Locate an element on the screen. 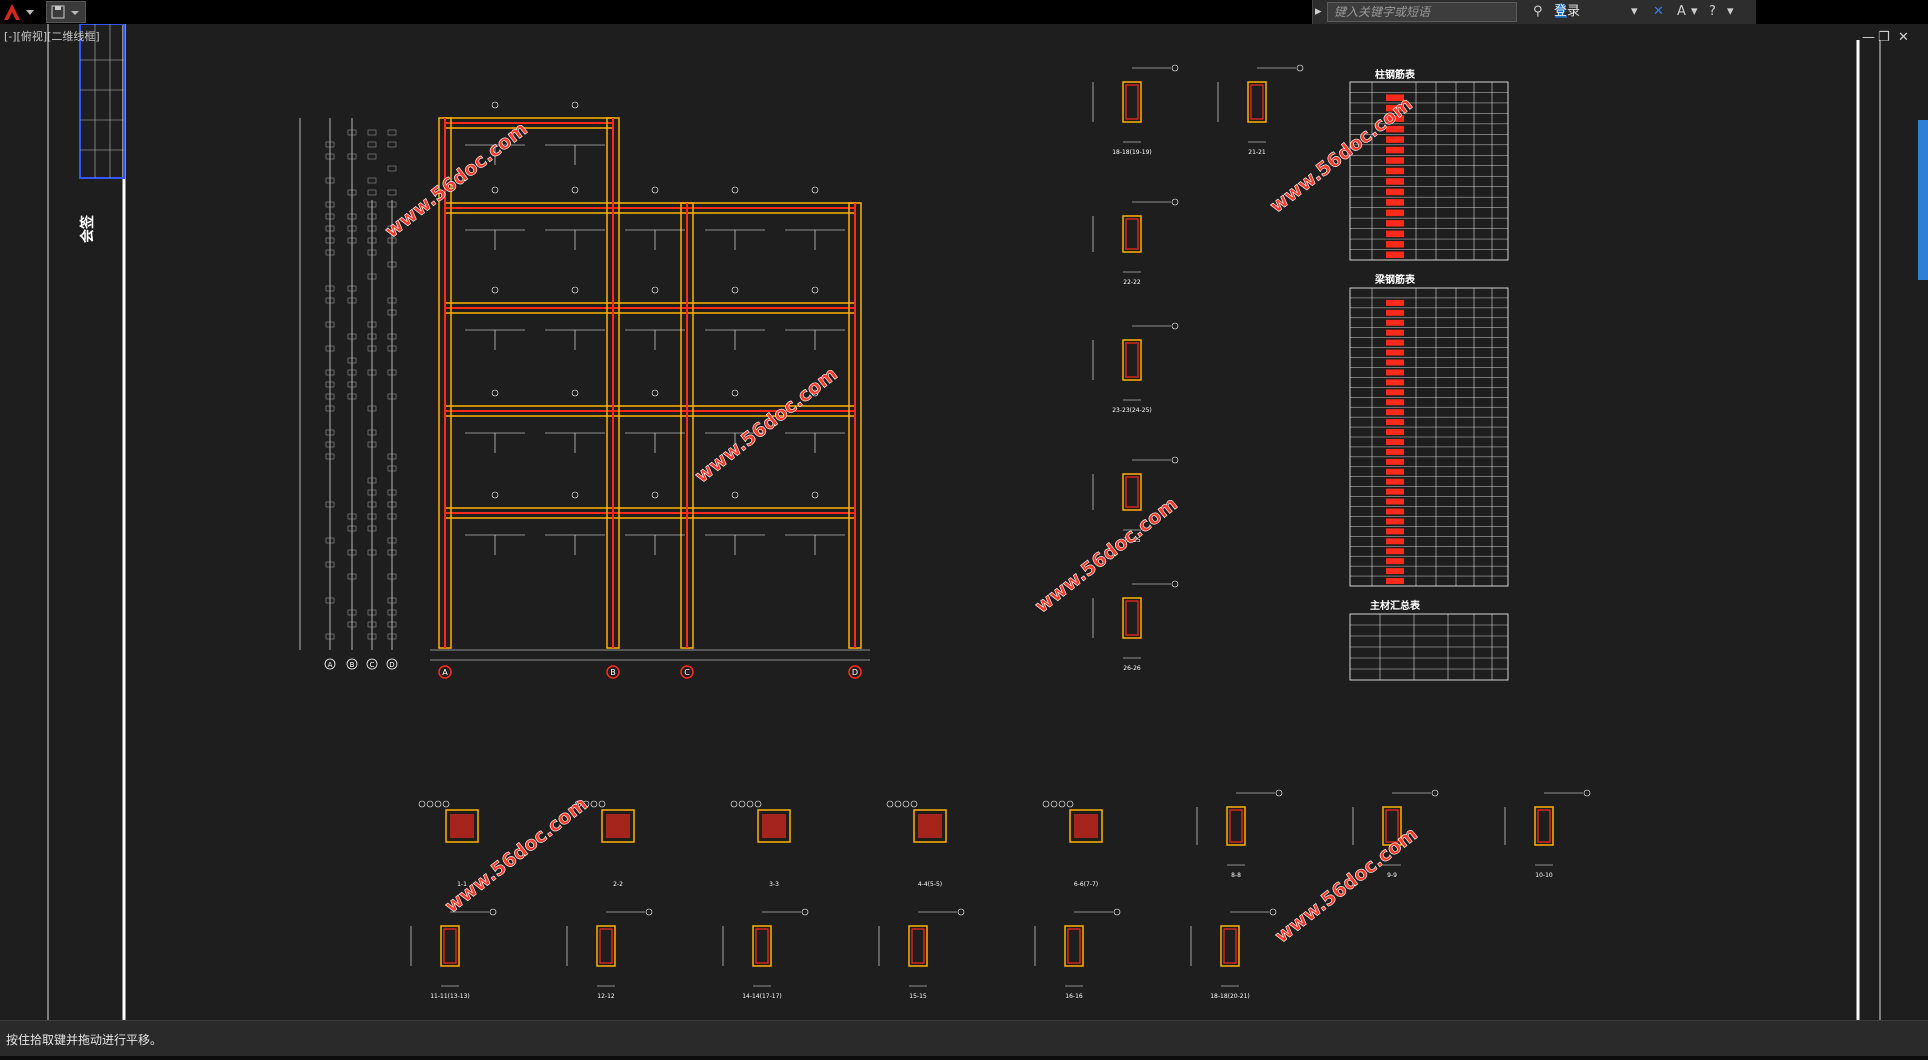  quick-access-toolbar is located at coordinates (66, 12).